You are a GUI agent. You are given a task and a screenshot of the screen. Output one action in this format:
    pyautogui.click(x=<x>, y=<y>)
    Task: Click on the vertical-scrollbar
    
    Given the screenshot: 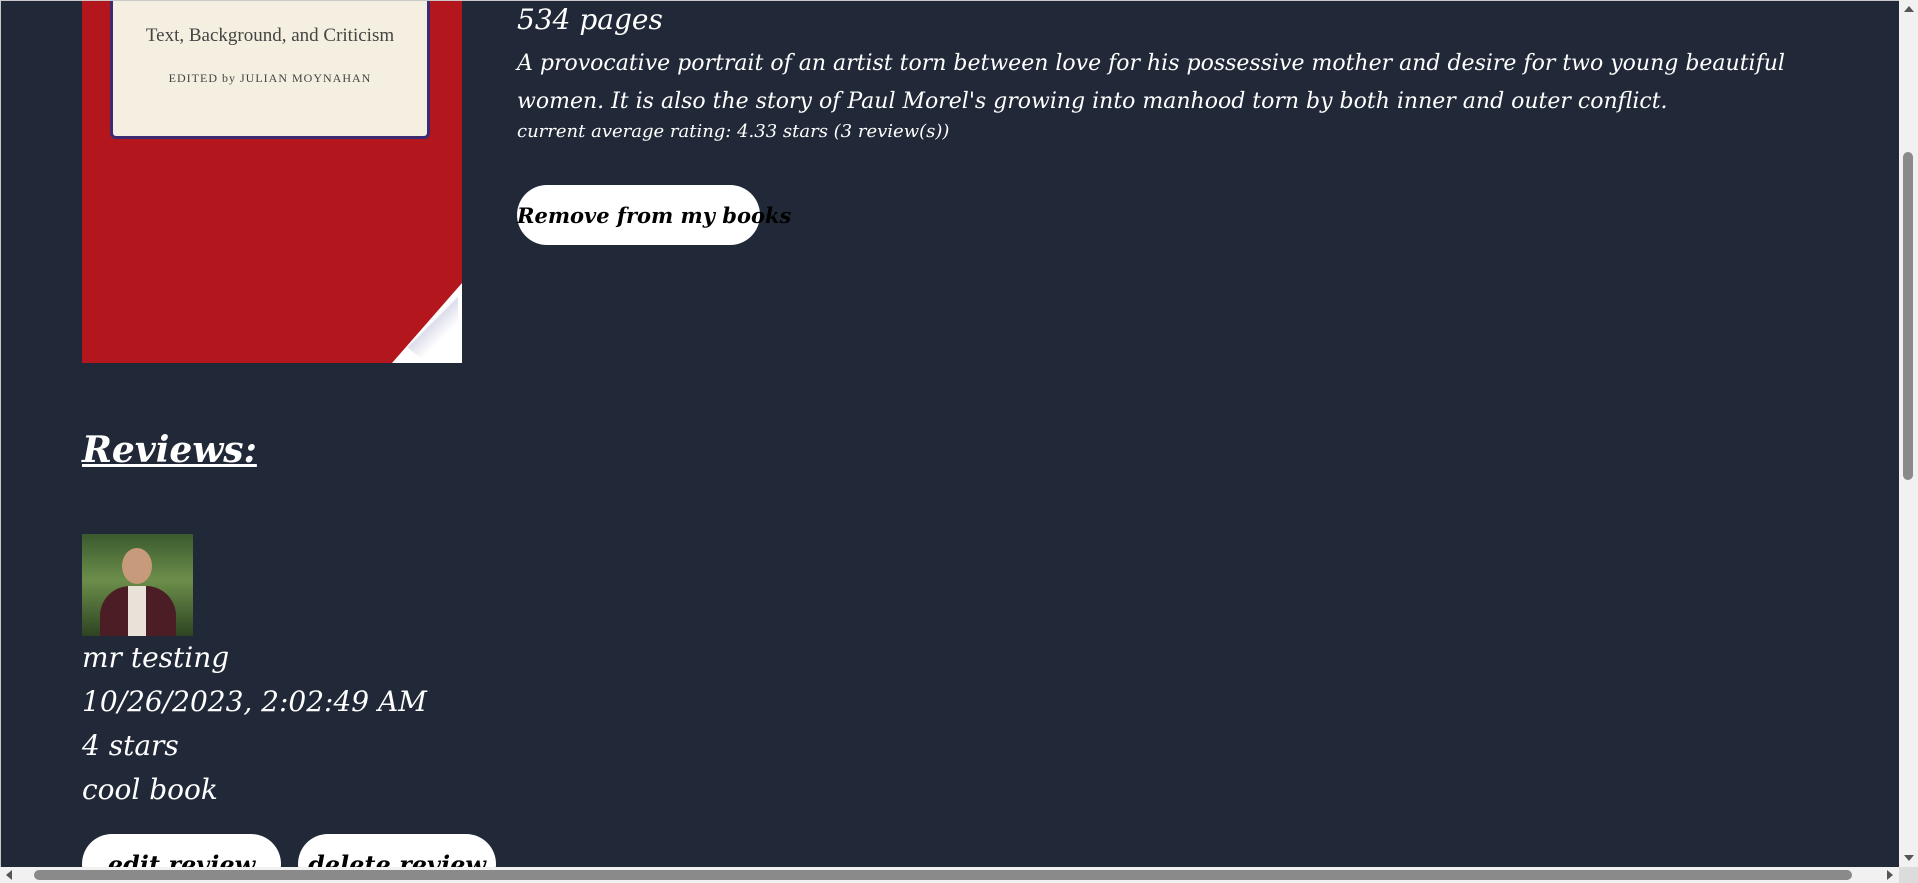 What is the action you would take?
    pyautogui.click(x=1908, y=433)
    